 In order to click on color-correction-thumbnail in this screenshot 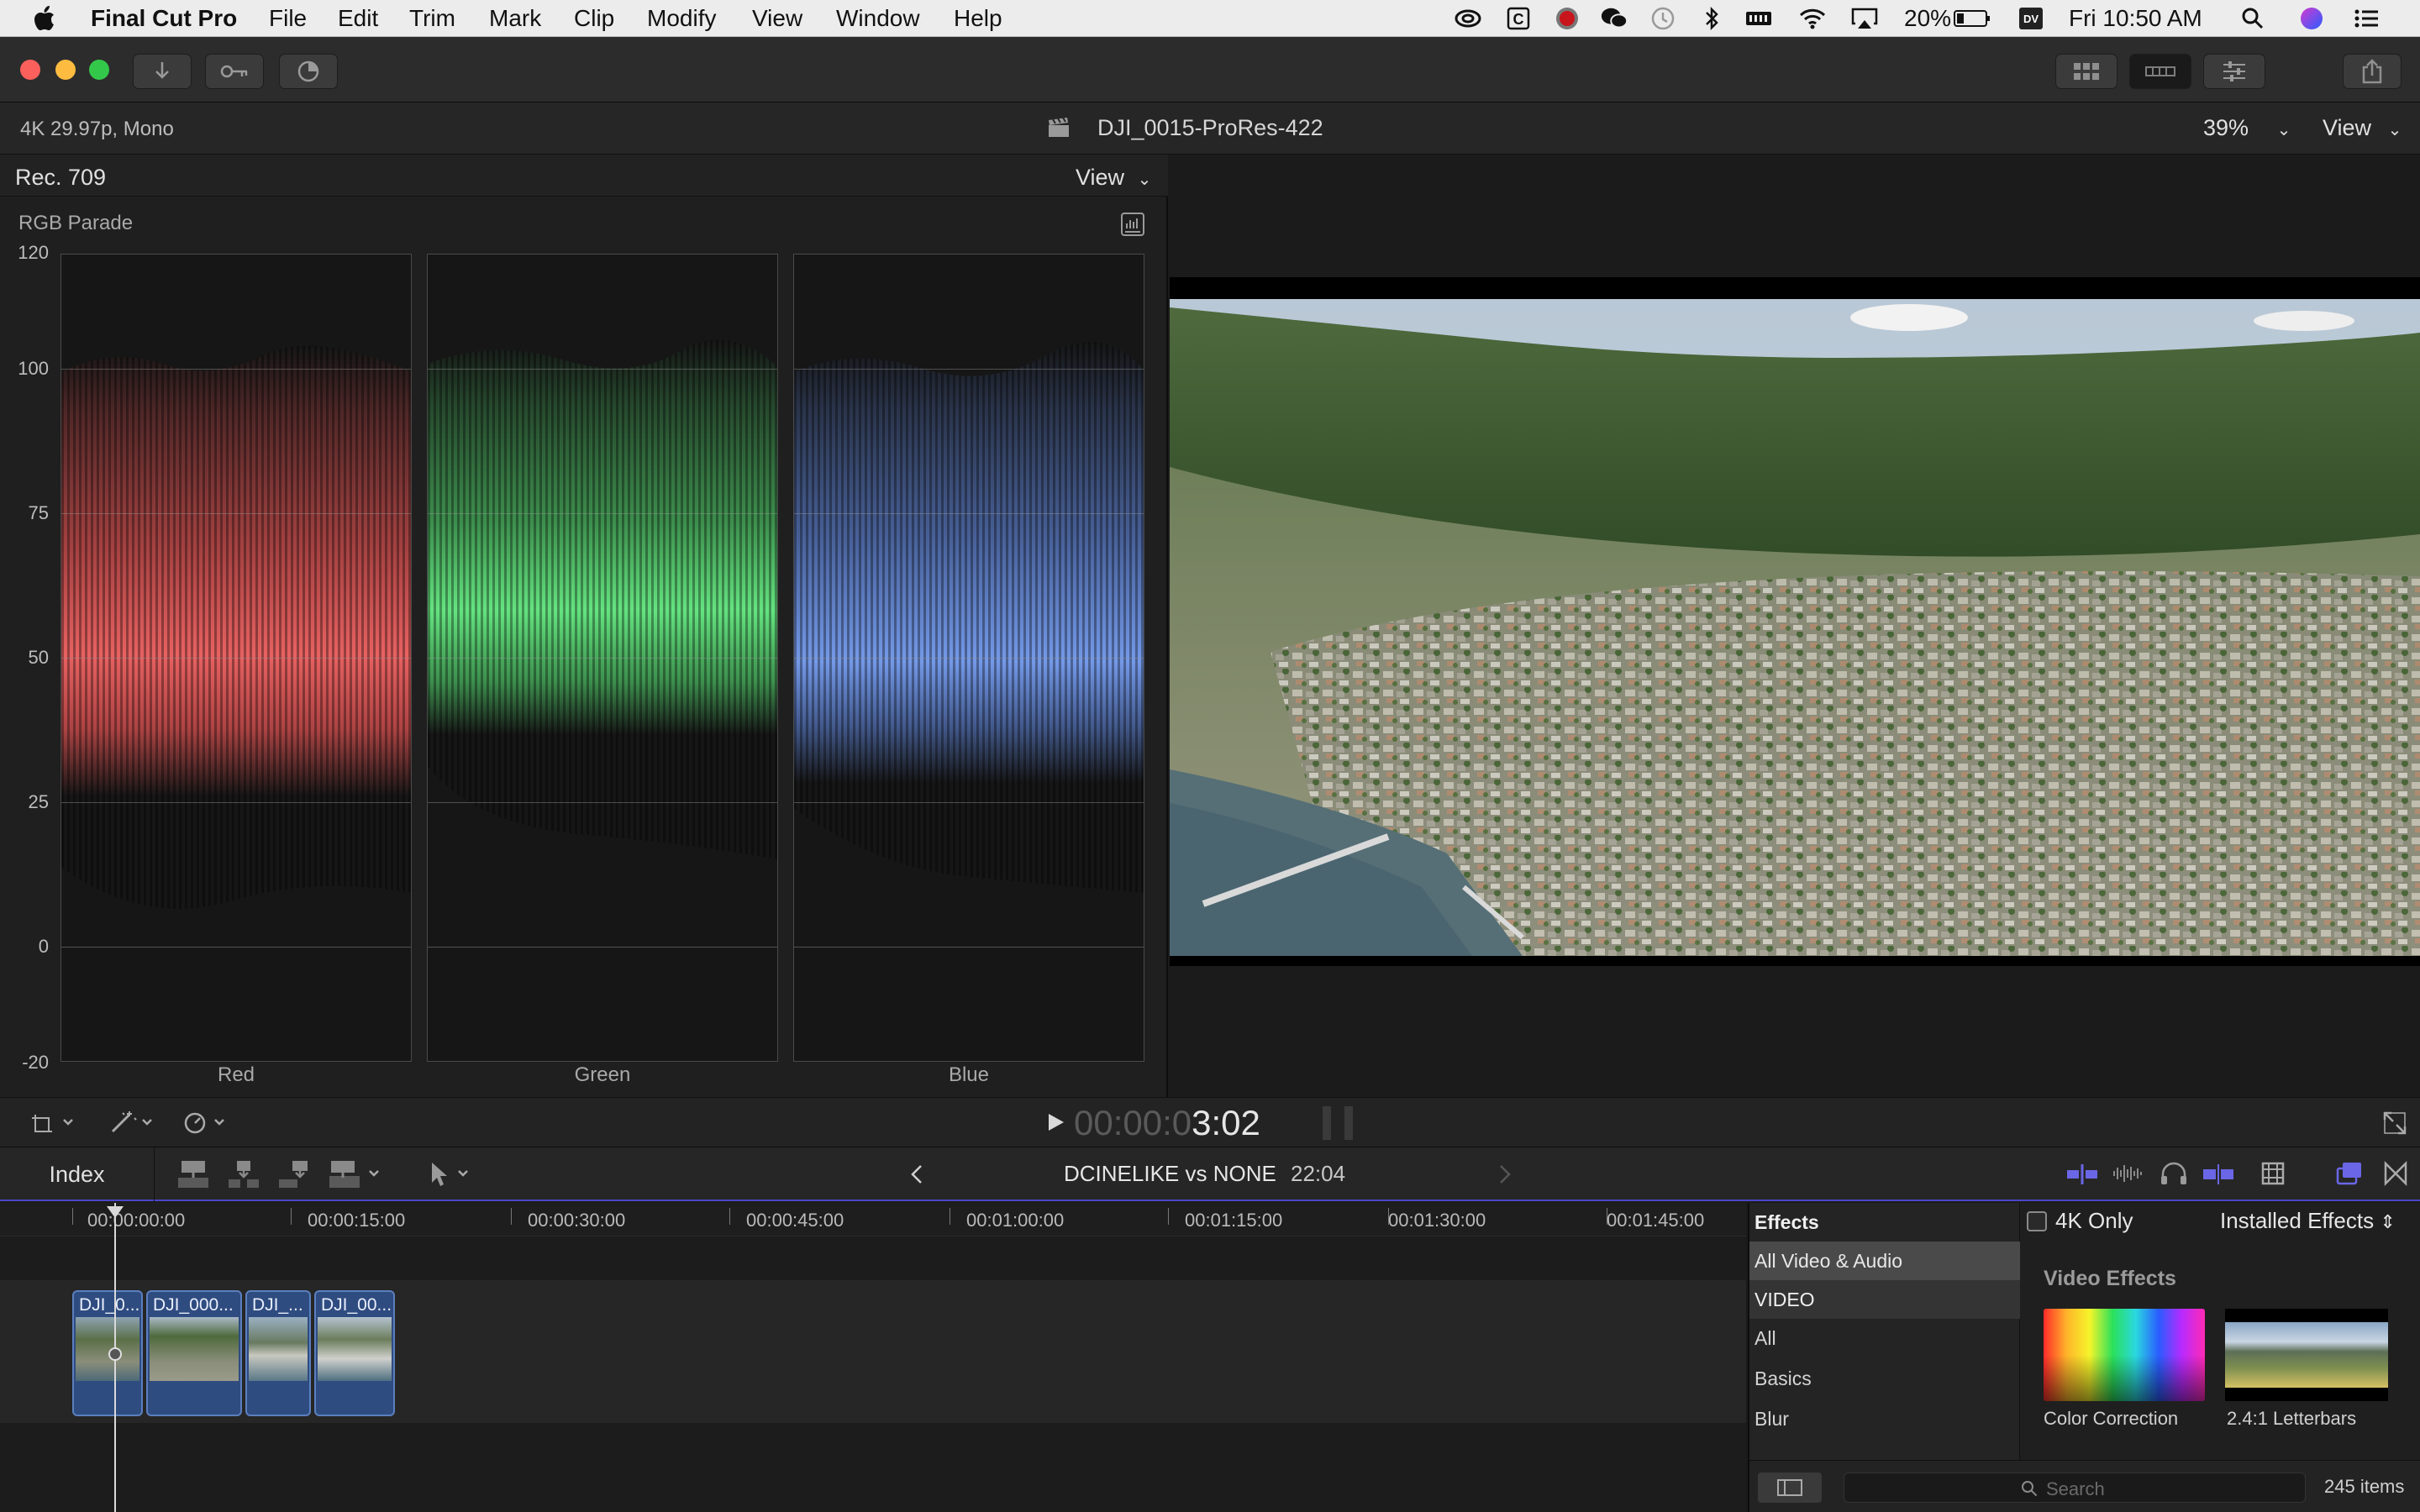, I will do `click(2124, 1355)`.